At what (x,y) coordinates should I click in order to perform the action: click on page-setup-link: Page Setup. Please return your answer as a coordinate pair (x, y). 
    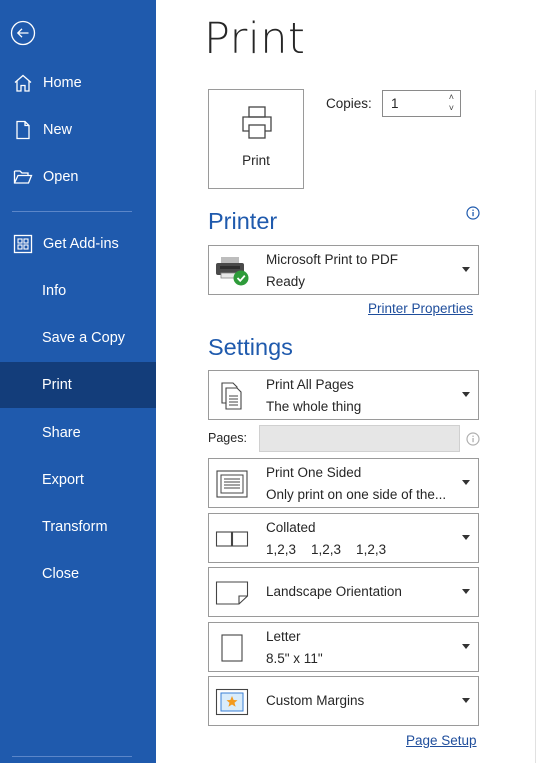
    Looking at the image, I should click on (441, 740).